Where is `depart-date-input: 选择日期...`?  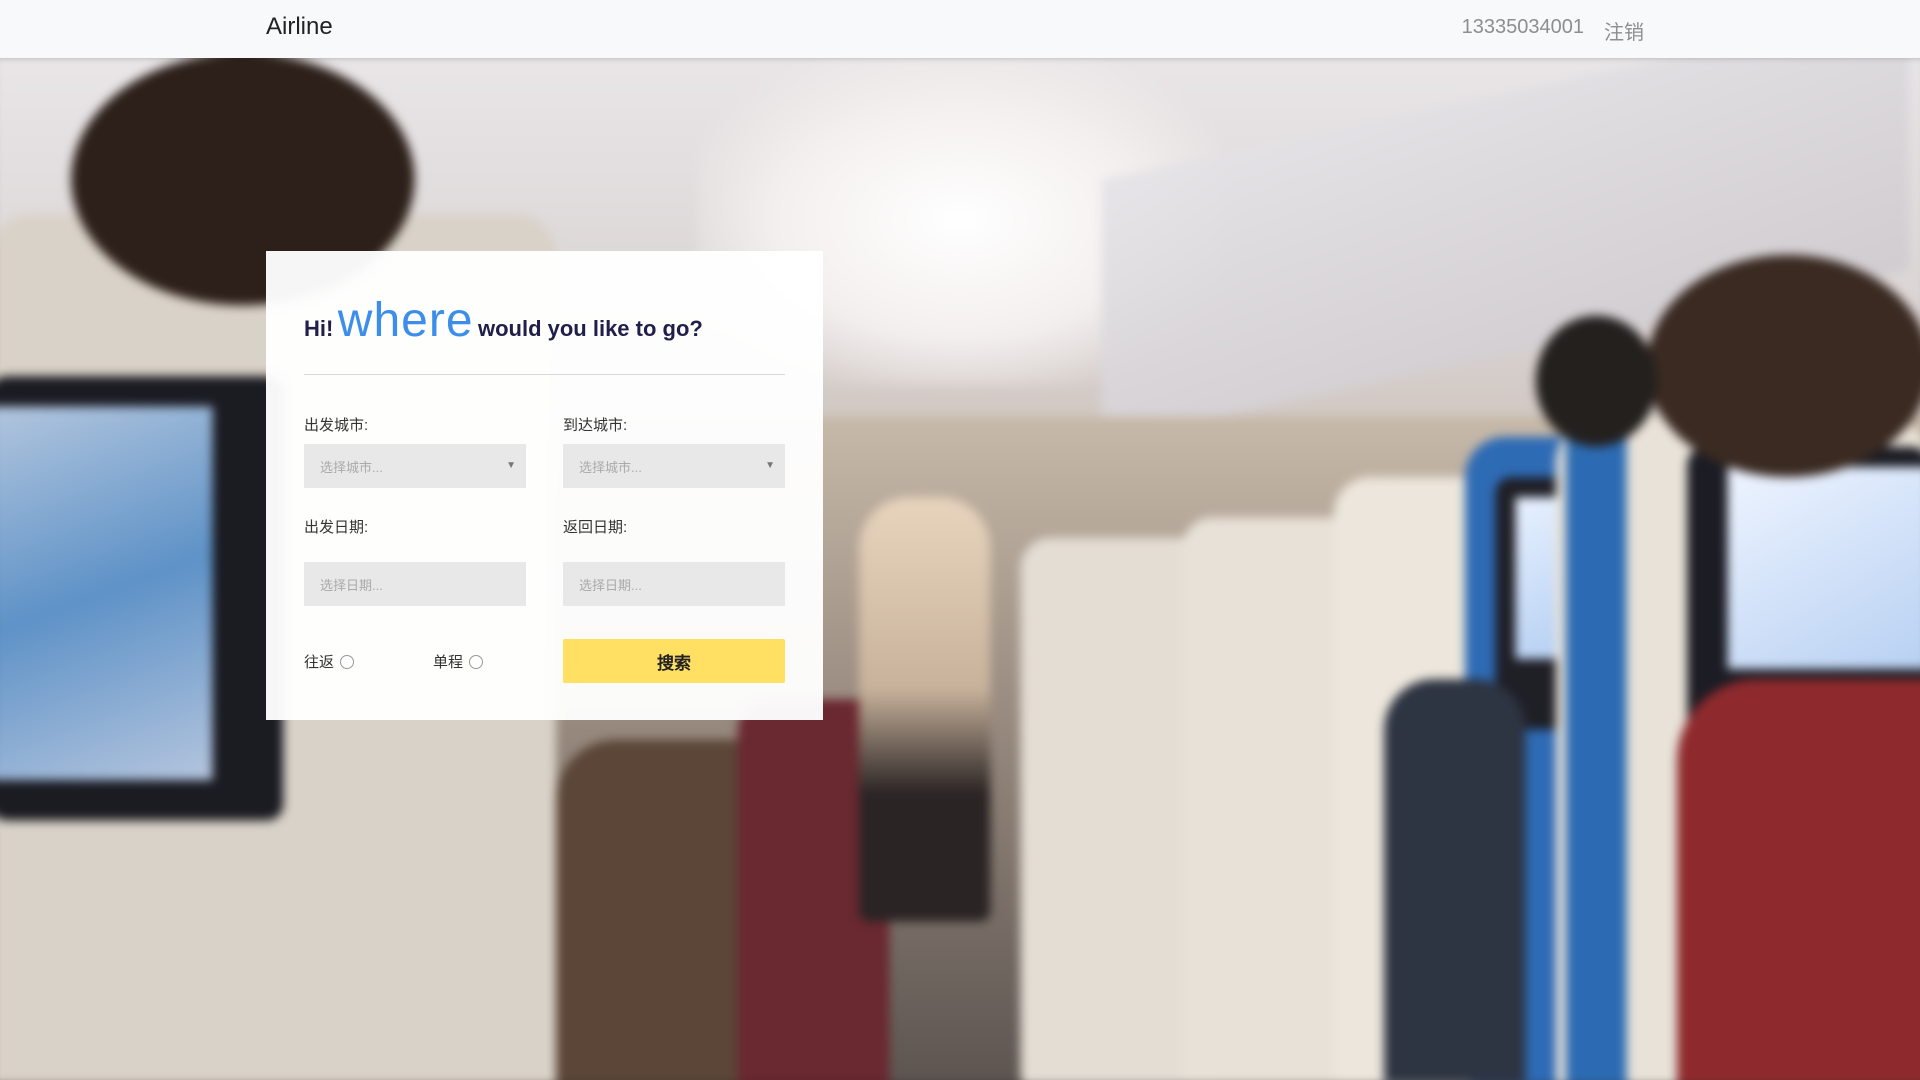 depart-date-input: 选择日期... is located at coordinates (415, 584).